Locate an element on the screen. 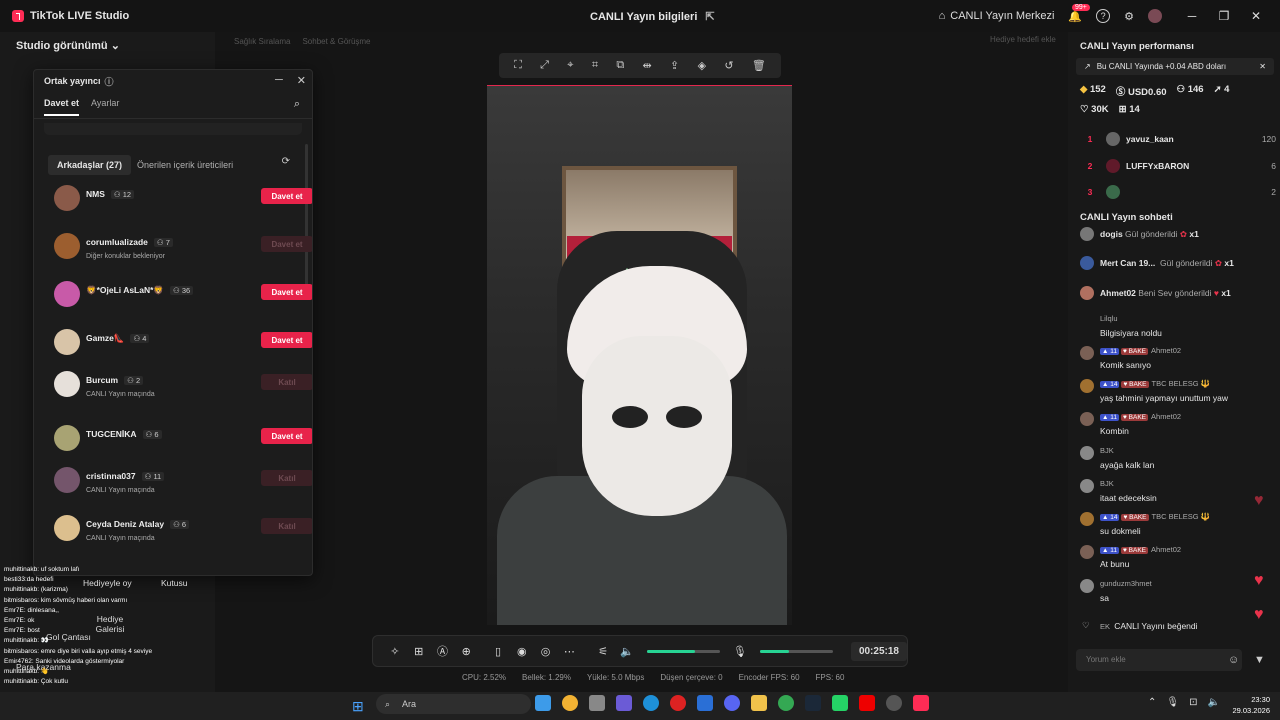 Image resolution: width=1280 pixels, height=720 pixels. chrome-icon is located at coordinates (570, 703).